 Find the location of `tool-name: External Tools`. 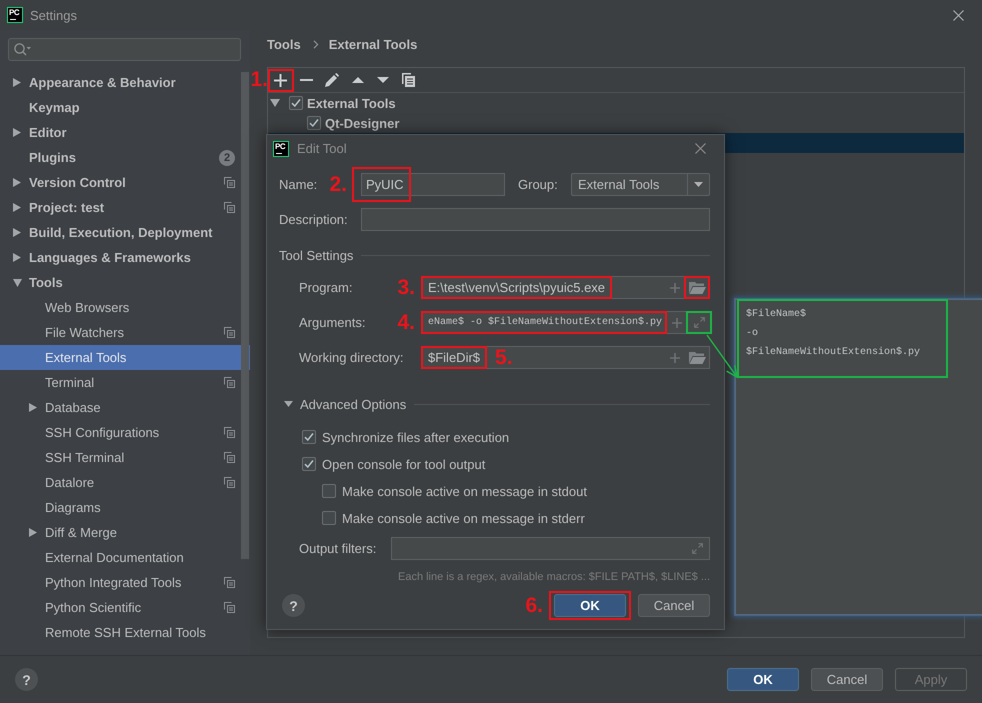

tool-name: External Tools is located at coordinates (351, 103).